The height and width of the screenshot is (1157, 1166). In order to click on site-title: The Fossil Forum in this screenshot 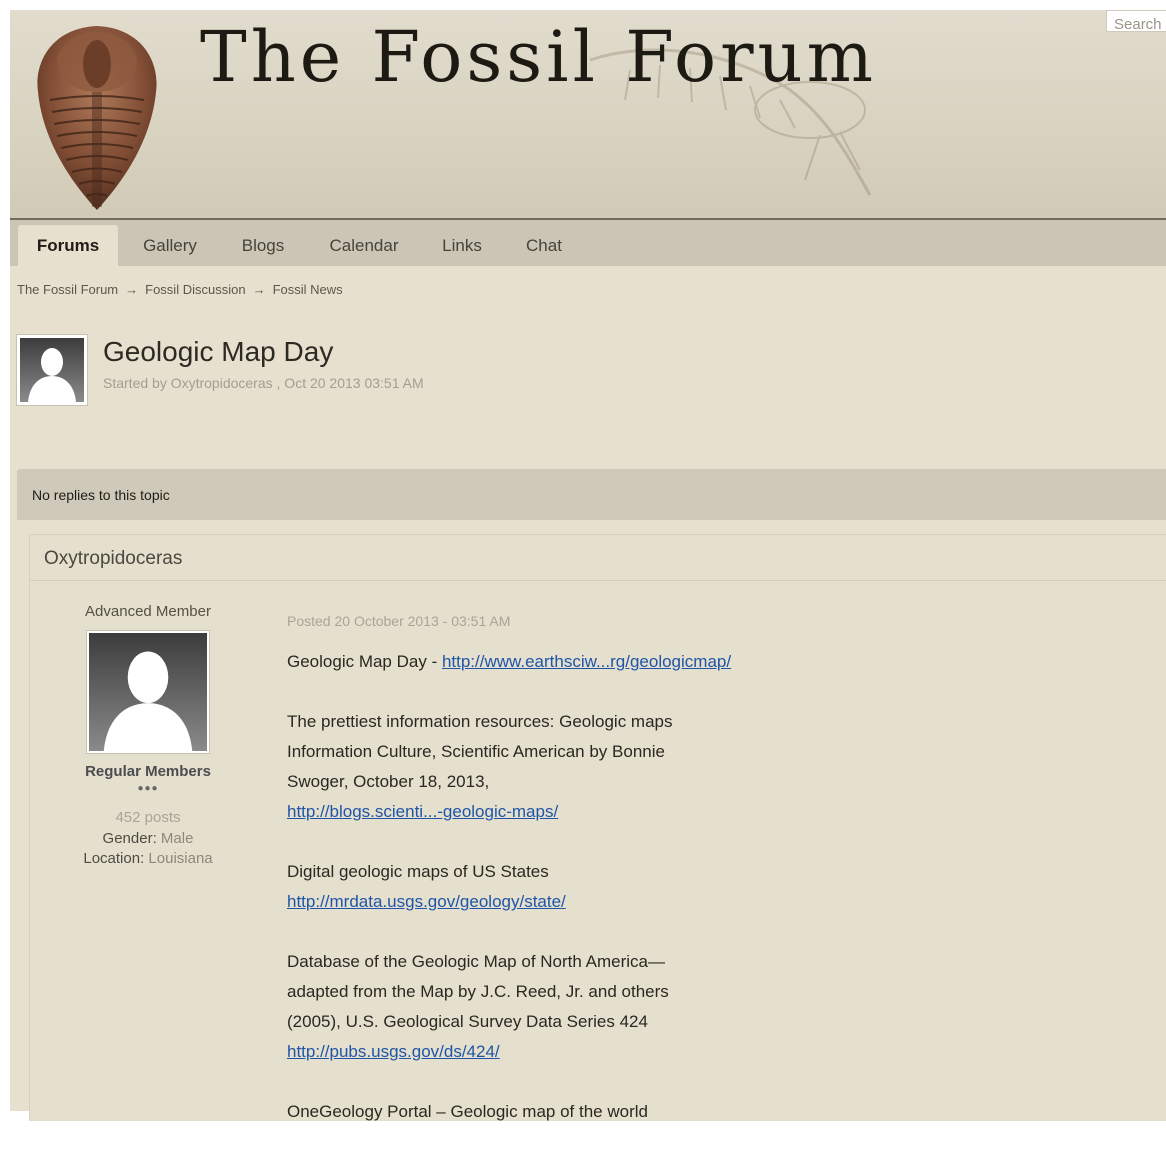, I will do `click(538, 57)`.